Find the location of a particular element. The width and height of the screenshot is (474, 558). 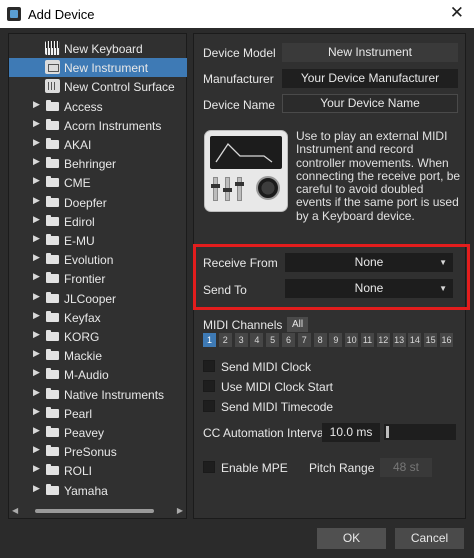

scroll-right-icon: ▶ is located at coordinates (180, 510).